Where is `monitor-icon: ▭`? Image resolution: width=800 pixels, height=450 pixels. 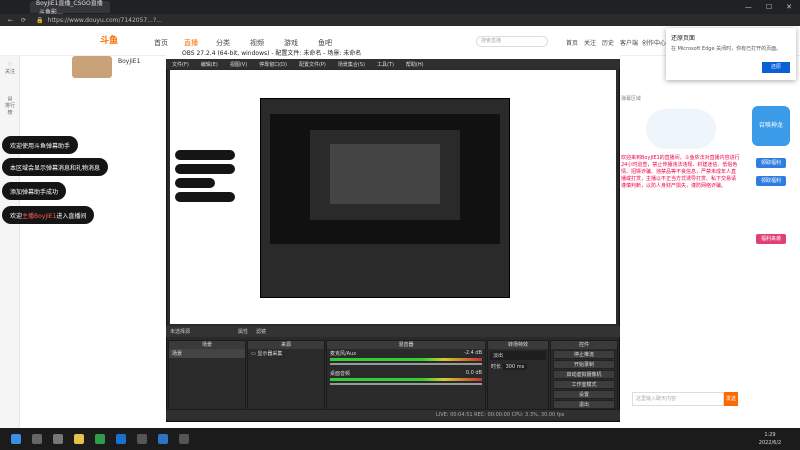
monitor-icon: ▭ is located at coordinates (253, 354).